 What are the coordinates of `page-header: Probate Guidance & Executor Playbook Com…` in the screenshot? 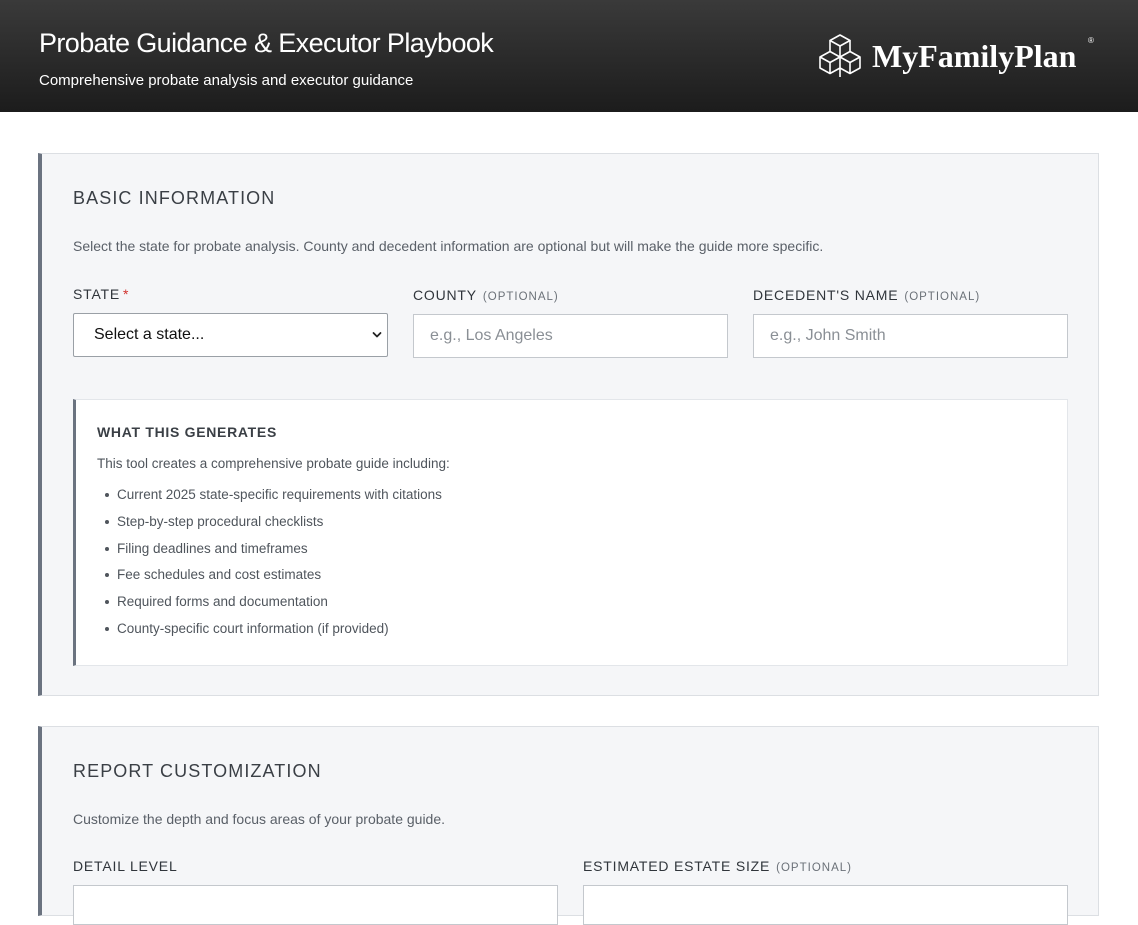 It's located at (569, 56).